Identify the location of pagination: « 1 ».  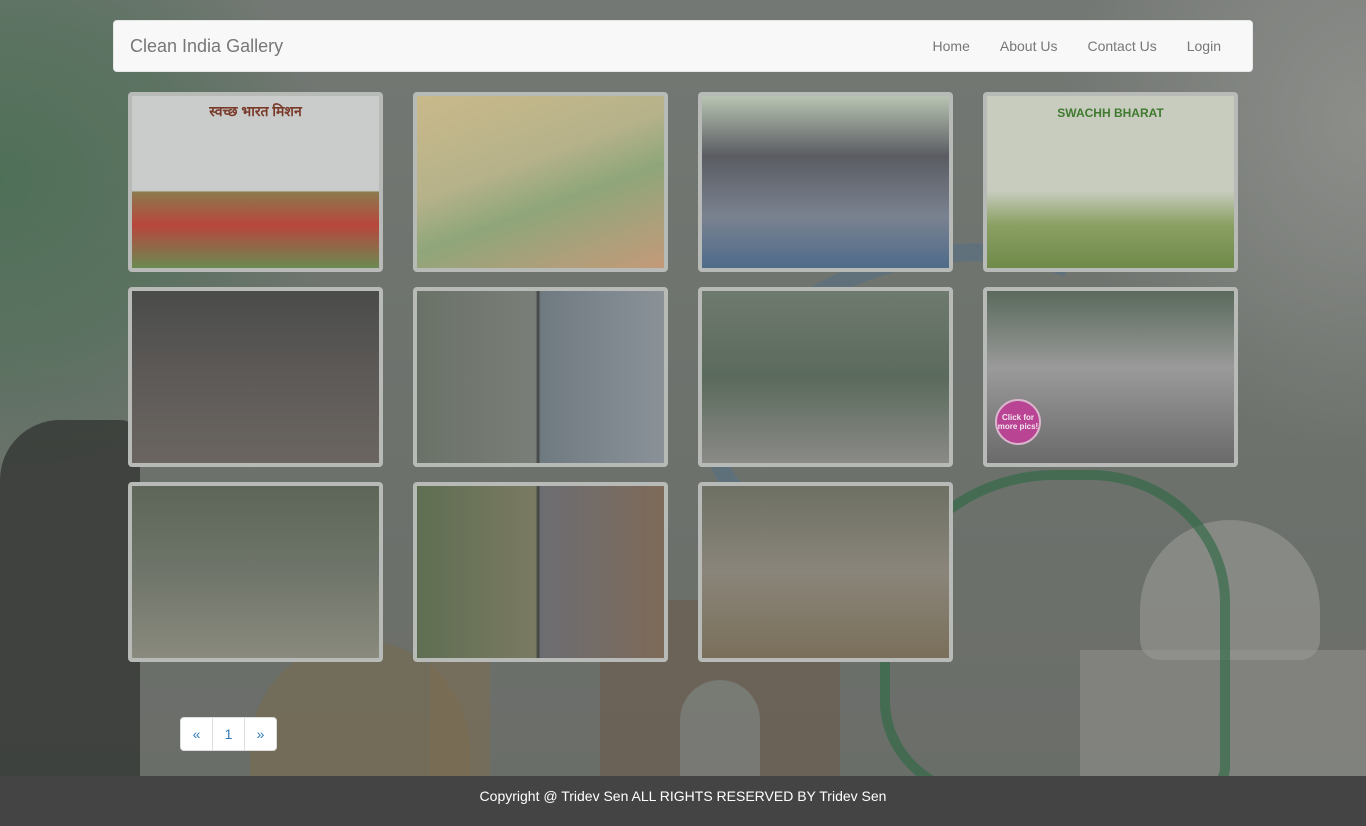
(228, 734).